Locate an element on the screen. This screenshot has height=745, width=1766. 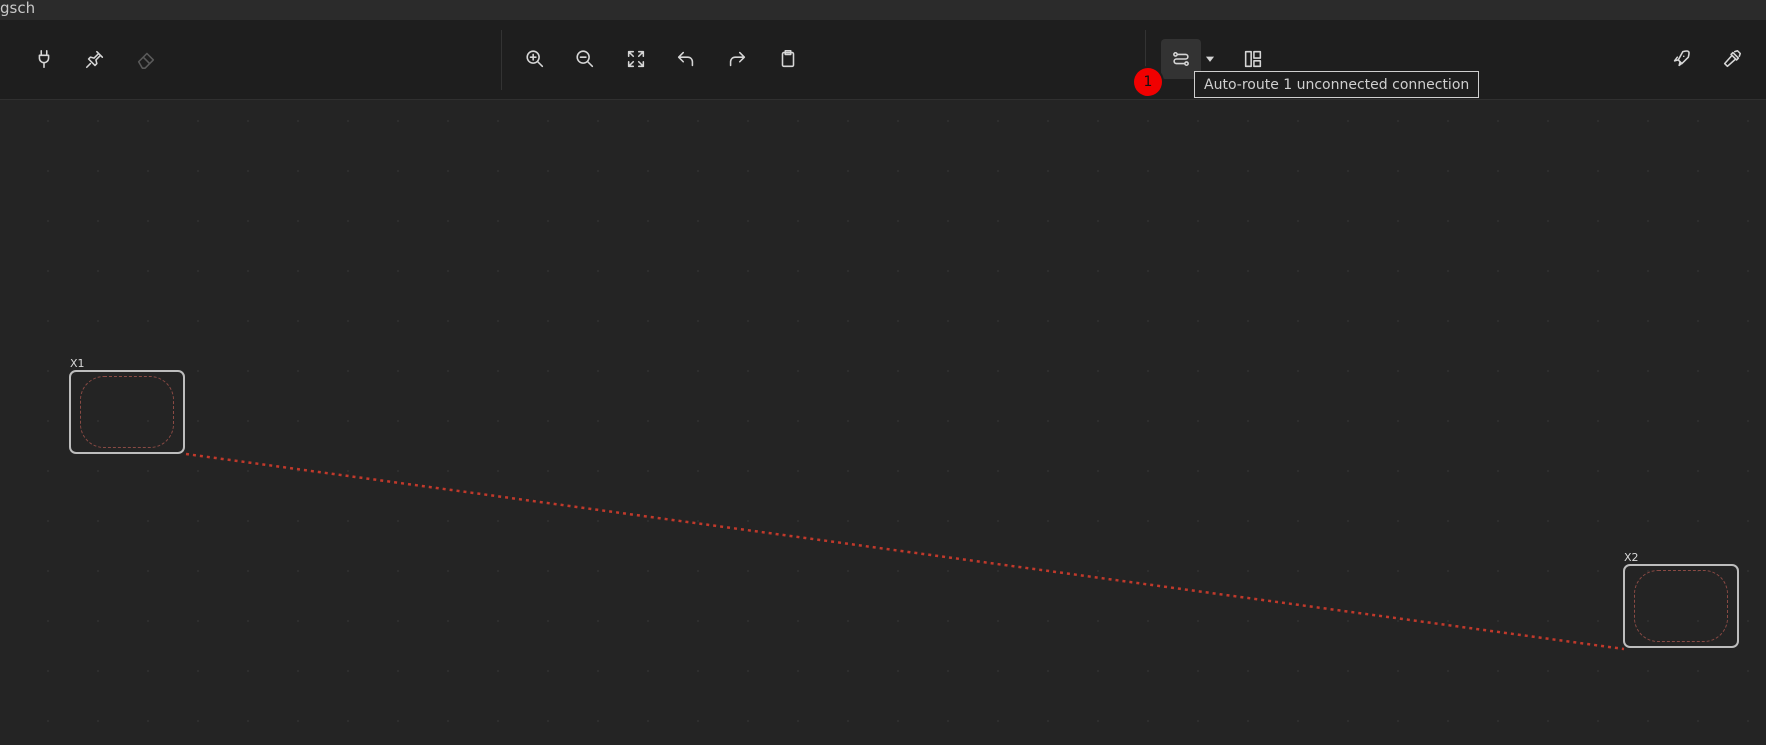
unconnected-count-badge: 1 is located at coordinates (1148, 82).